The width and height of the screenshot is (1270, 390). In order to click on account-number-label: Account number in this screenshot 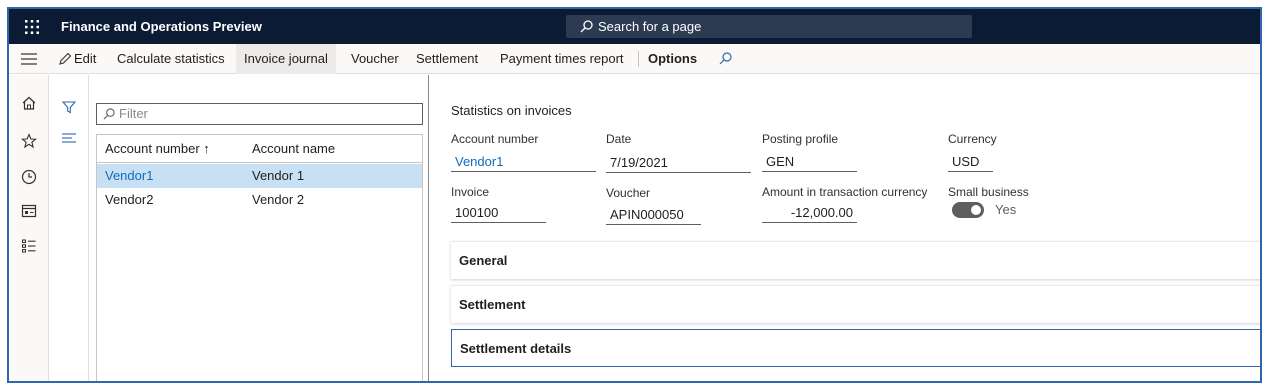, I will do `click(495, 139)`.